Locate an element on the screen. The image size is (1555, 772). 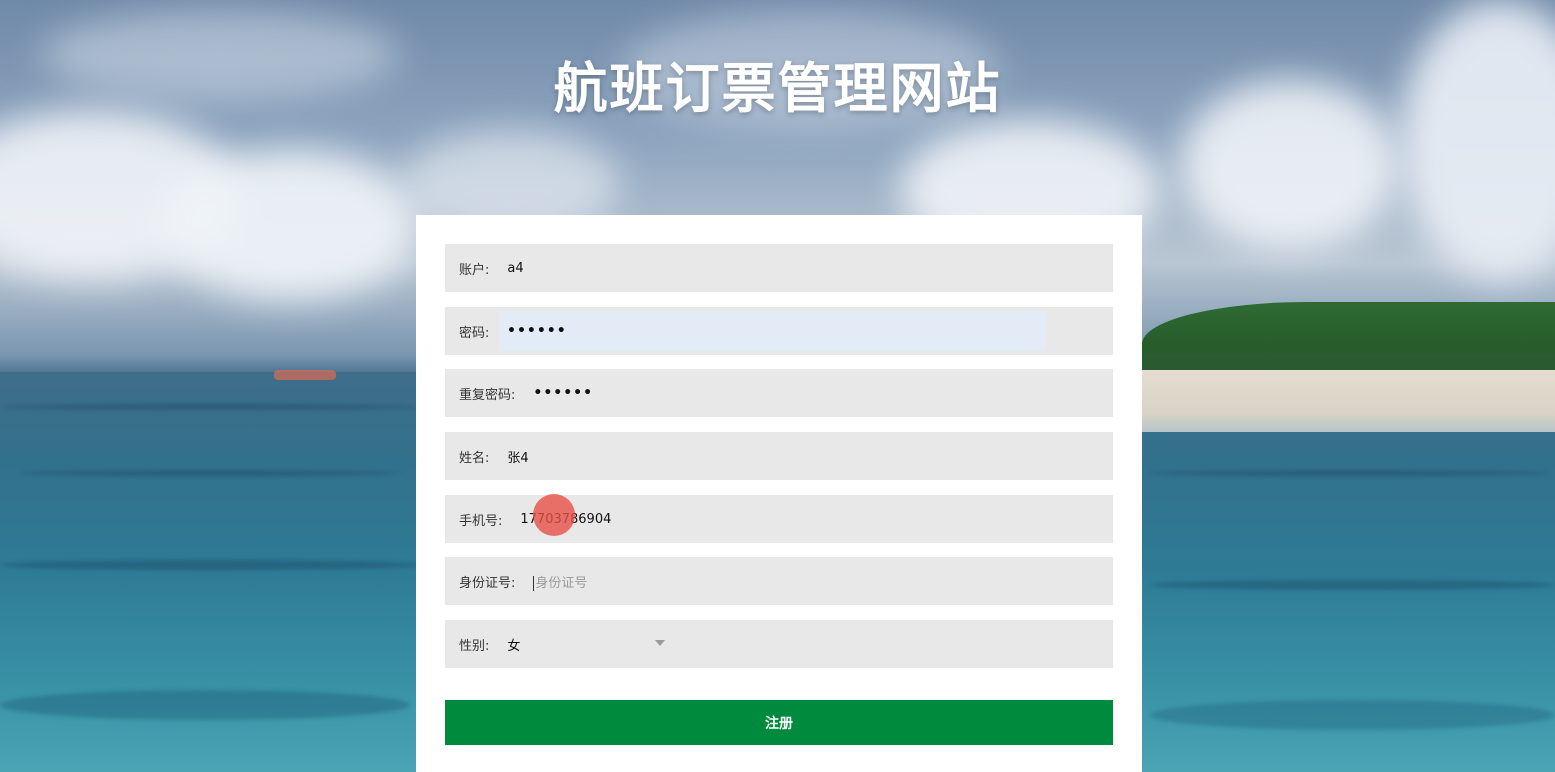
name-field: 姓名: 张4 is located at coordinates (779, 456).